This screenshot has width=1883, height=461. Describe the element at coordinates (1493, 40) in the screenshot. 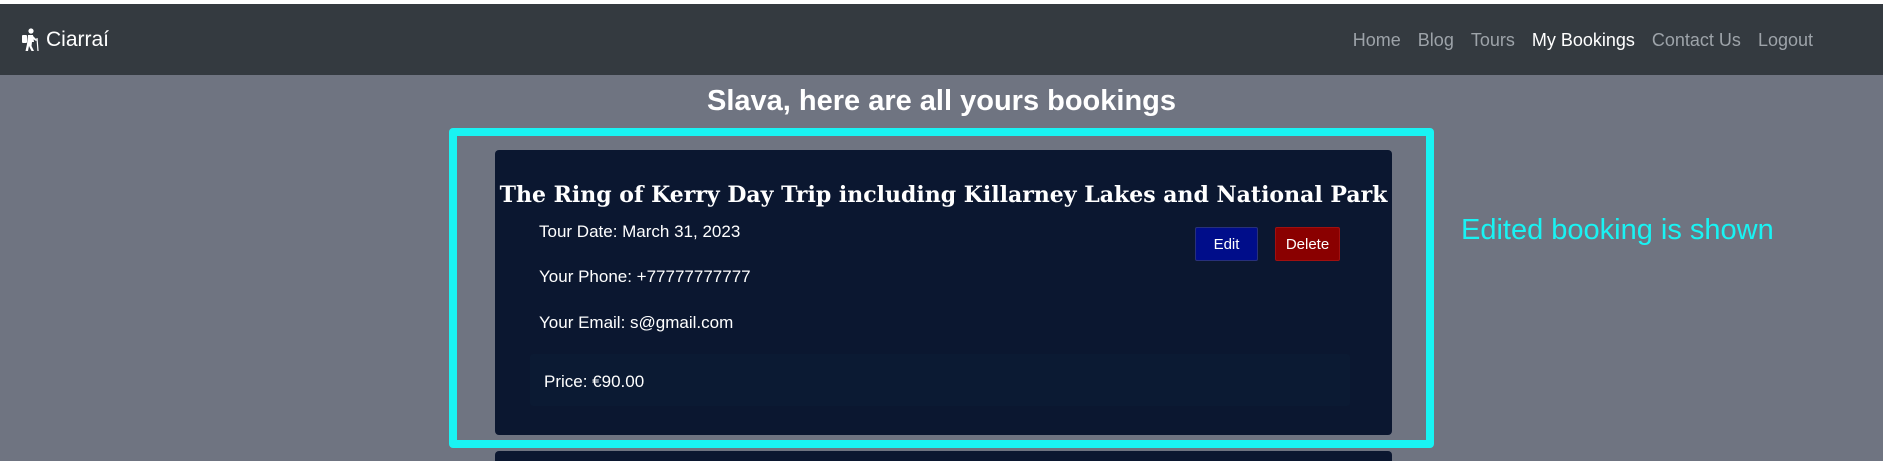

I see `nav-tours: Tours` at that location.